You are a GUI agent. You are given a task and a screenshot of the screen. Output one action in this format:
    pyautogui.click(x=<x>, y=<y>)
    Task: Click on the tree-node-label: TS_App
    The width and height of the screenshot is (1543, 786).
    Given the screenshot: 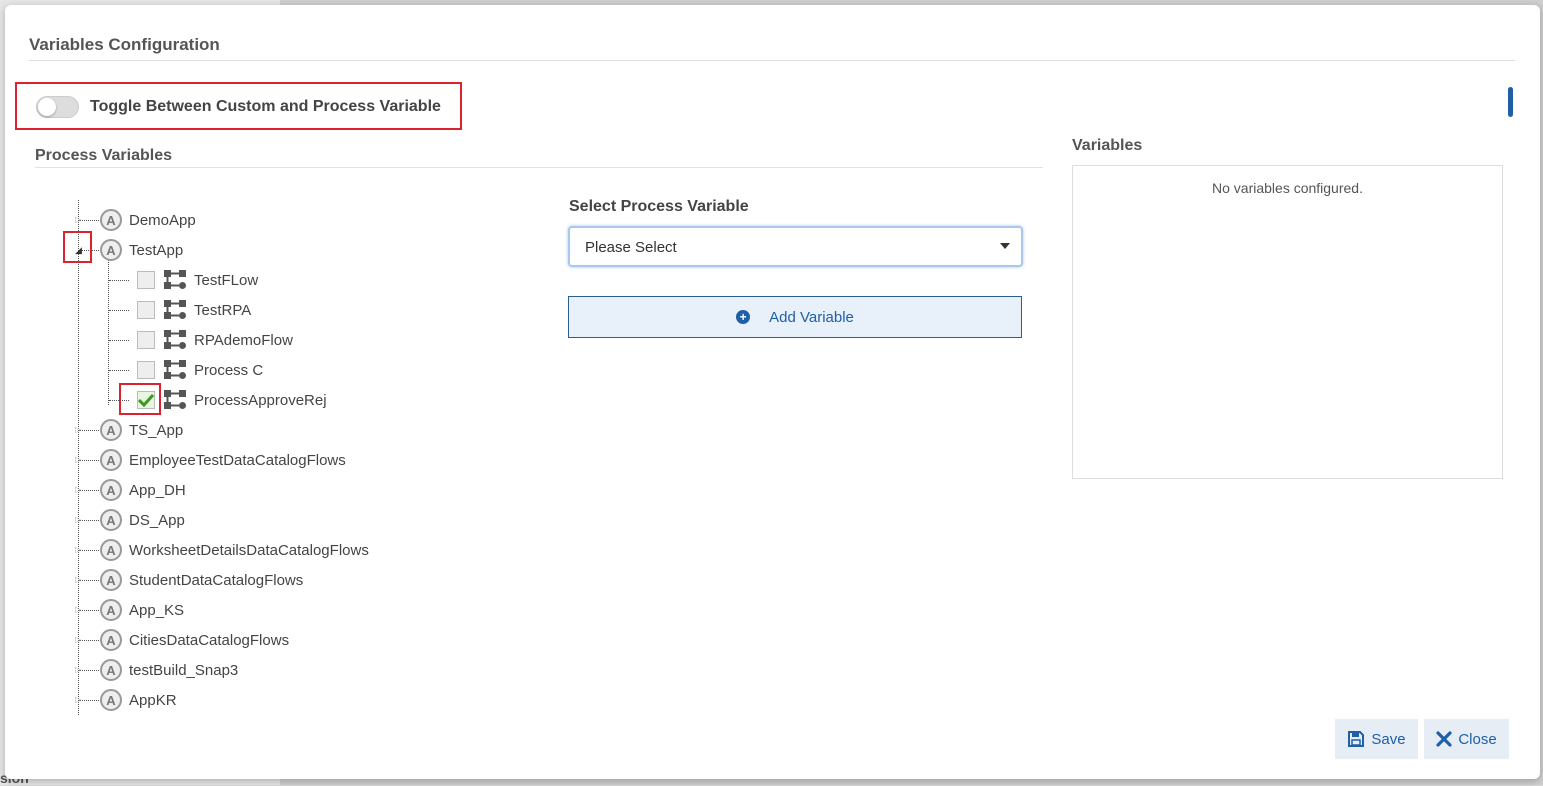 What is the action you would take?
    pyautogui.click(x=156, y=430)
    